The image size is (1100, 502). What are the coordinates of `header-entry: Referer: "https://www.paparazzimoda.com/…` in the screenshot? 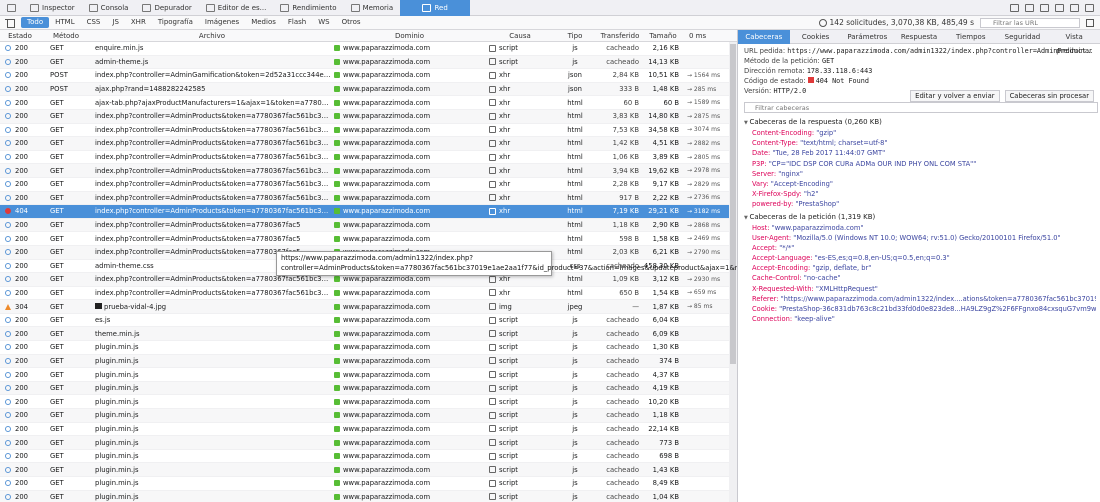 It's located at (920, 299).